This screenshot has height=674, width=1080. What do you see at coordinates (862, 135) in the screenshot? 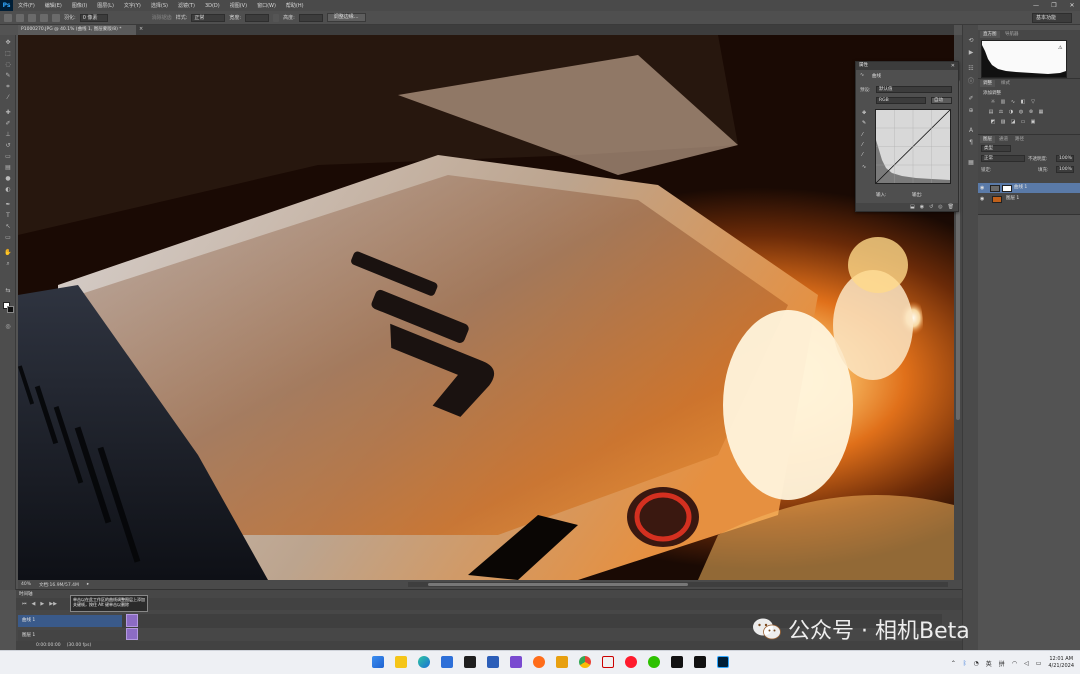
I see `black-eyedropper-icon: ⁄` at bounding box center [862, 135].